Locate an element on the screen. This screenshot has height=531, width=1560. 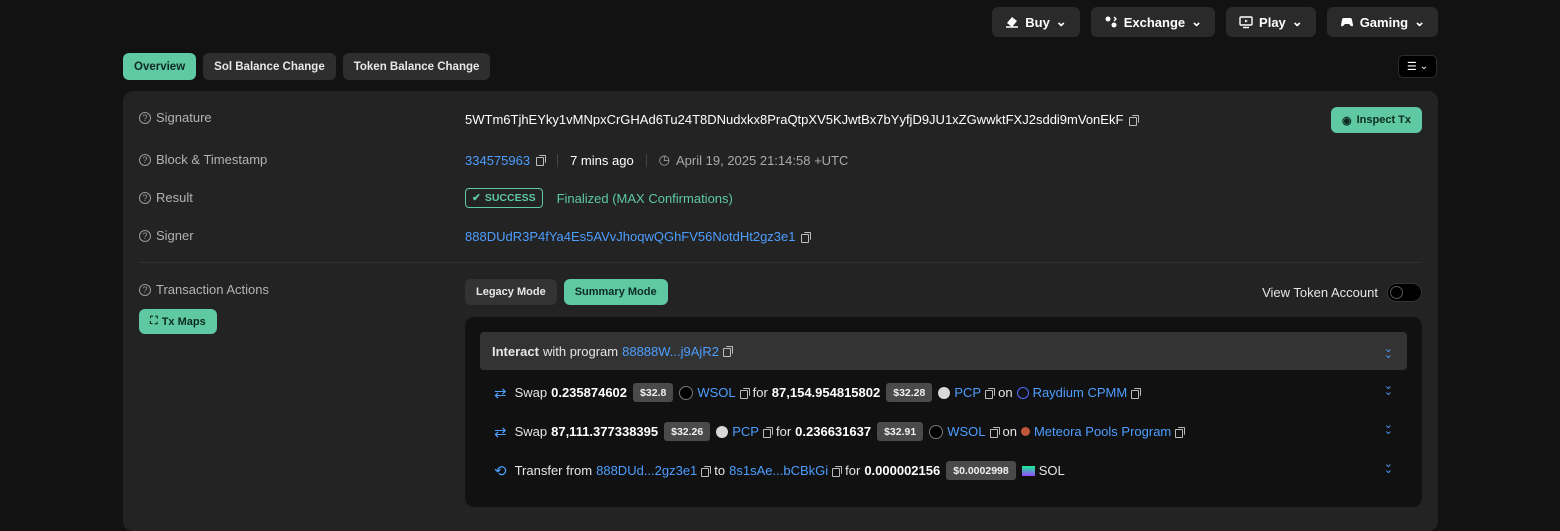
eye-icon: ◉ is located at coordinates (1346, 120).